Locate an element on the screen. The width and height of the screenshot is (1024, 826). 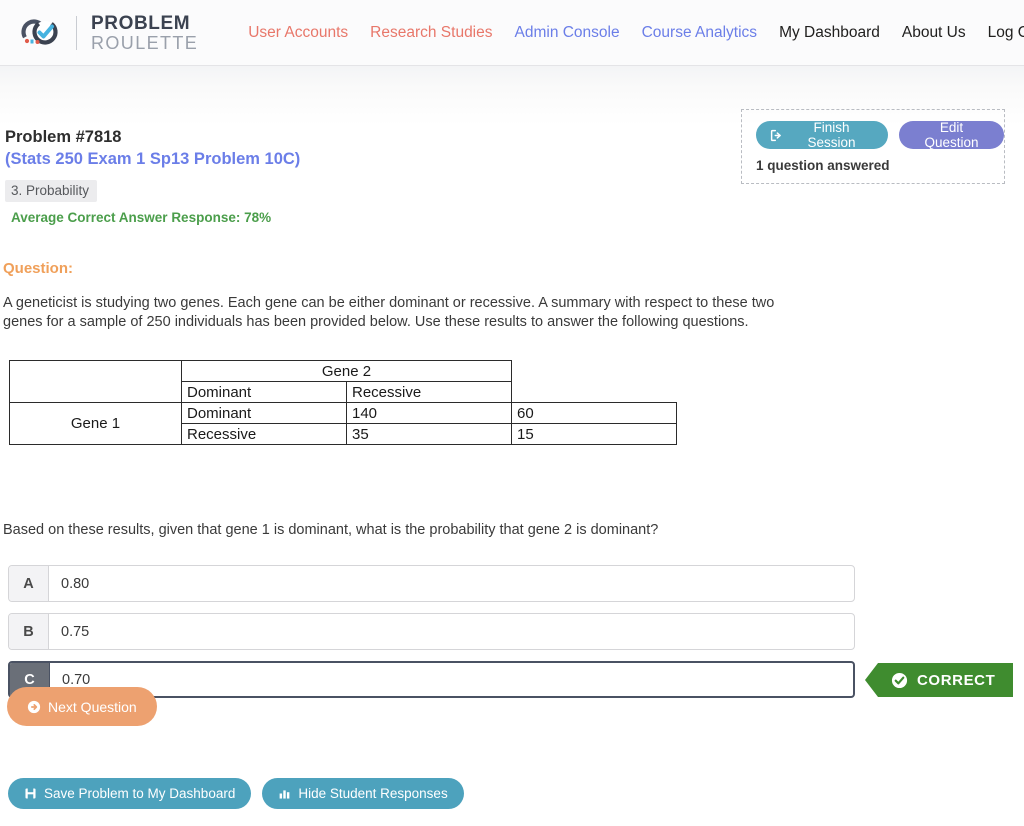
session-buttons: Finish Session Edit Question is located at coordinates (873, 130).